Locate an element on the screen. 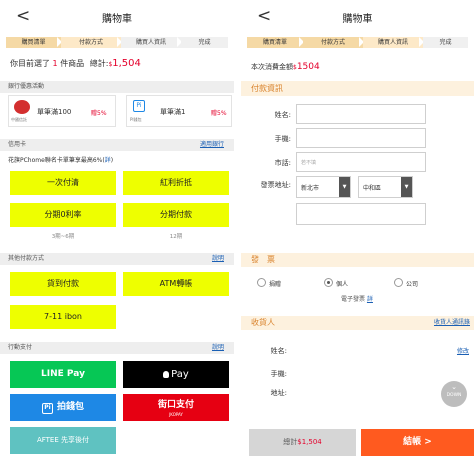  checkout-button: 結帳 > is located at coordinates (417, 442).